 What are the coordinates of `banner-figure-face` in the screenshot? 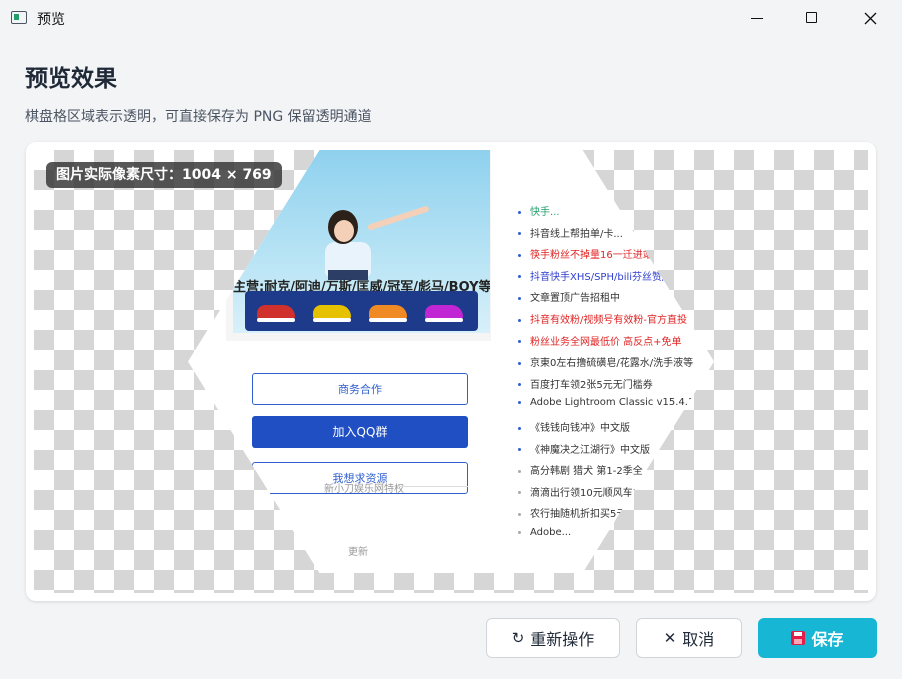 It's located at (344, 231).